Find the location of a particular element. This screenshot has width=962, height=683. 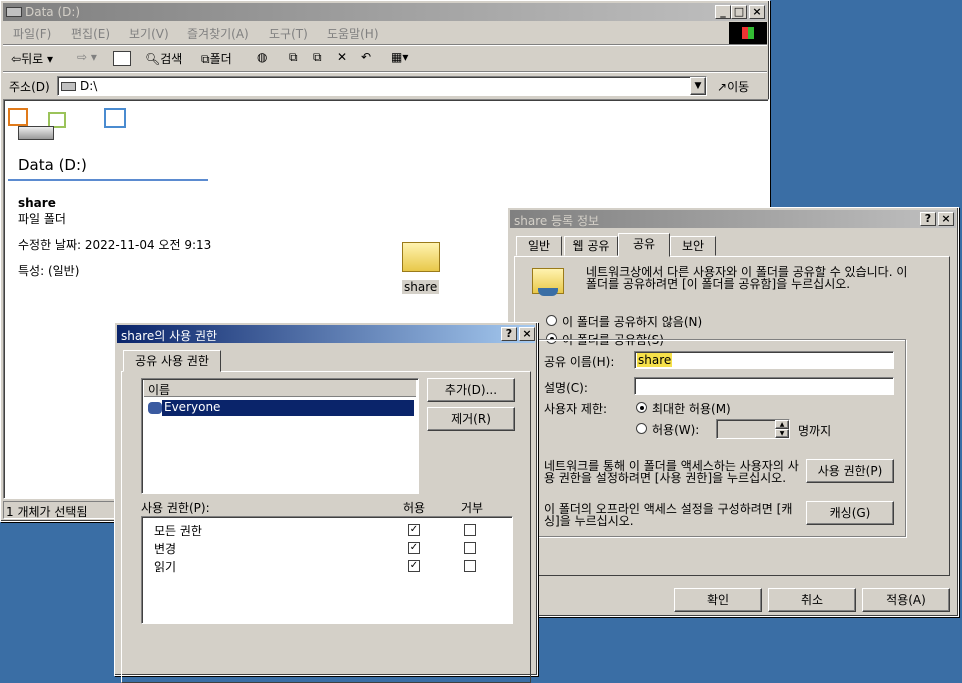

back-label: 뒤로 is located at coordinates (32, 59).